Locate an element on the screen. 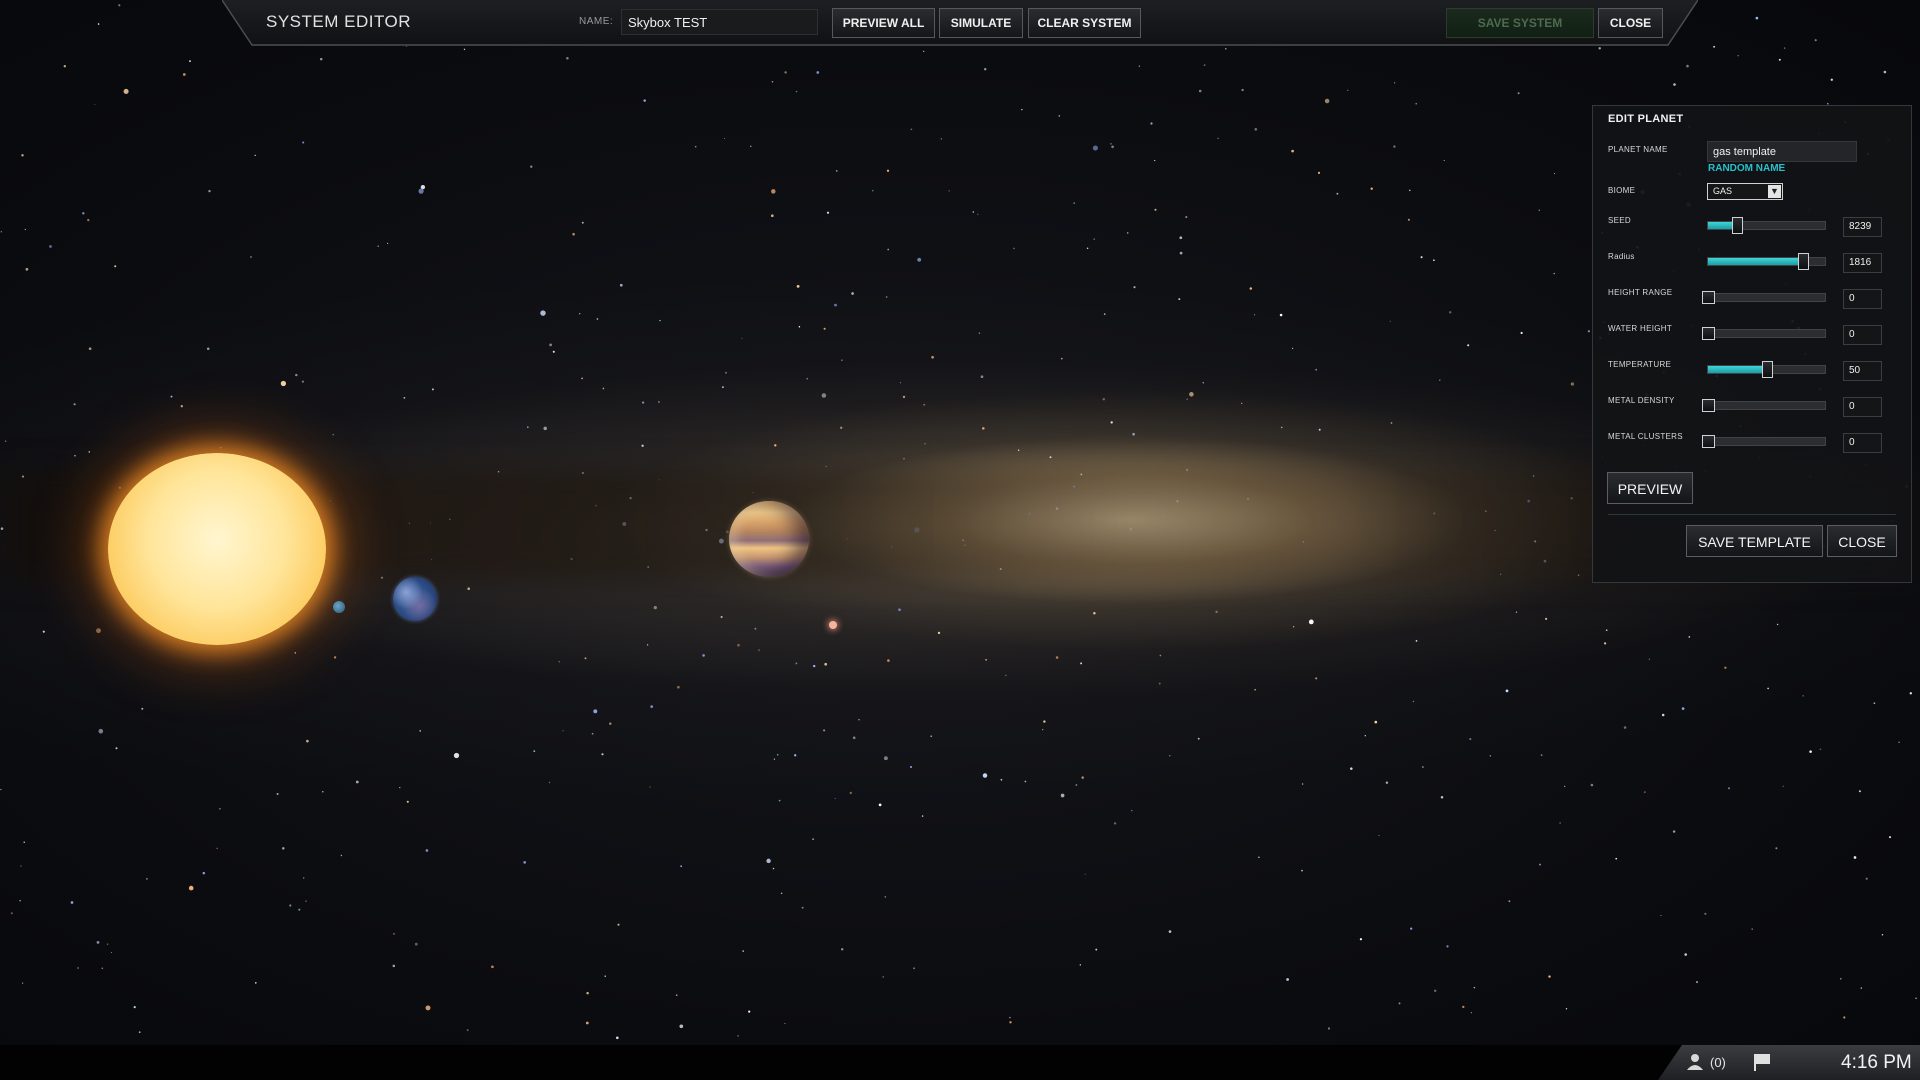  temperature-value-field: 50 is located at coordinates (1862, 371).